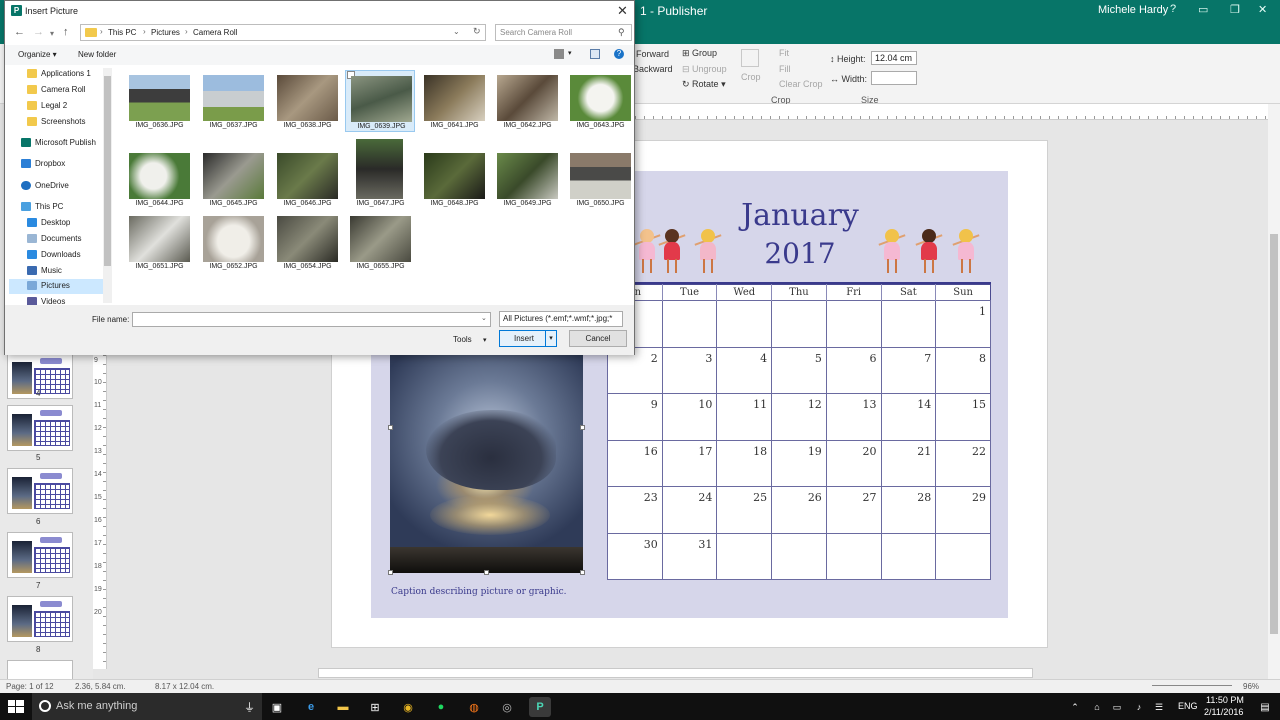 Image resolution: width=1280 pixels, height=720 pixels. What do you see at coordinates (744, 510) in the screenshot?
I see `calendar-day-cell: 25` at bounding box center [744, 510].